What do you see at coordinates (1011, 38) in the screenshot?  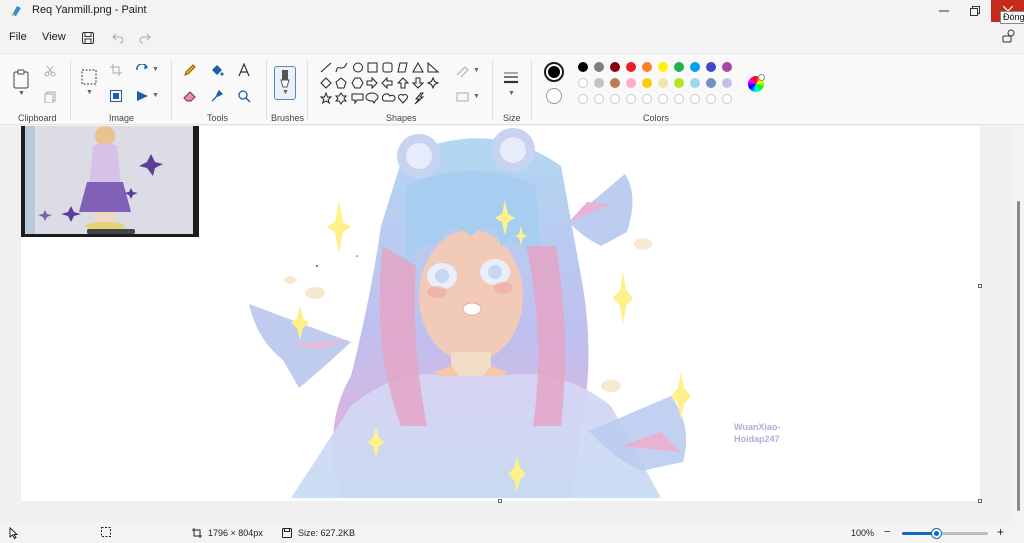 I see `settings-button` at bounding box center [1011, 38].